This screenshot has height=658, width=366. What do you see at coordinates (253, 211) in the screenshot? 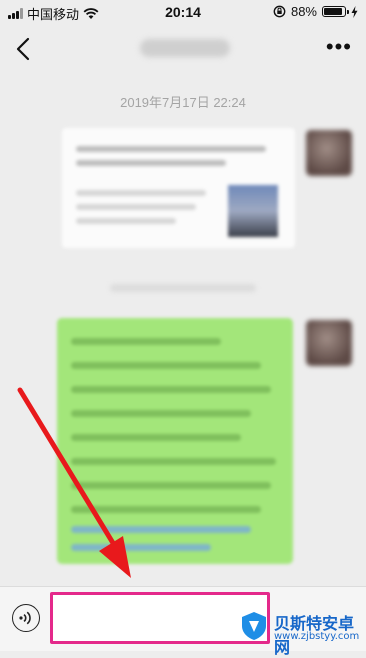
I see `link-thumbnail-image` at bounding box center [253, 211].